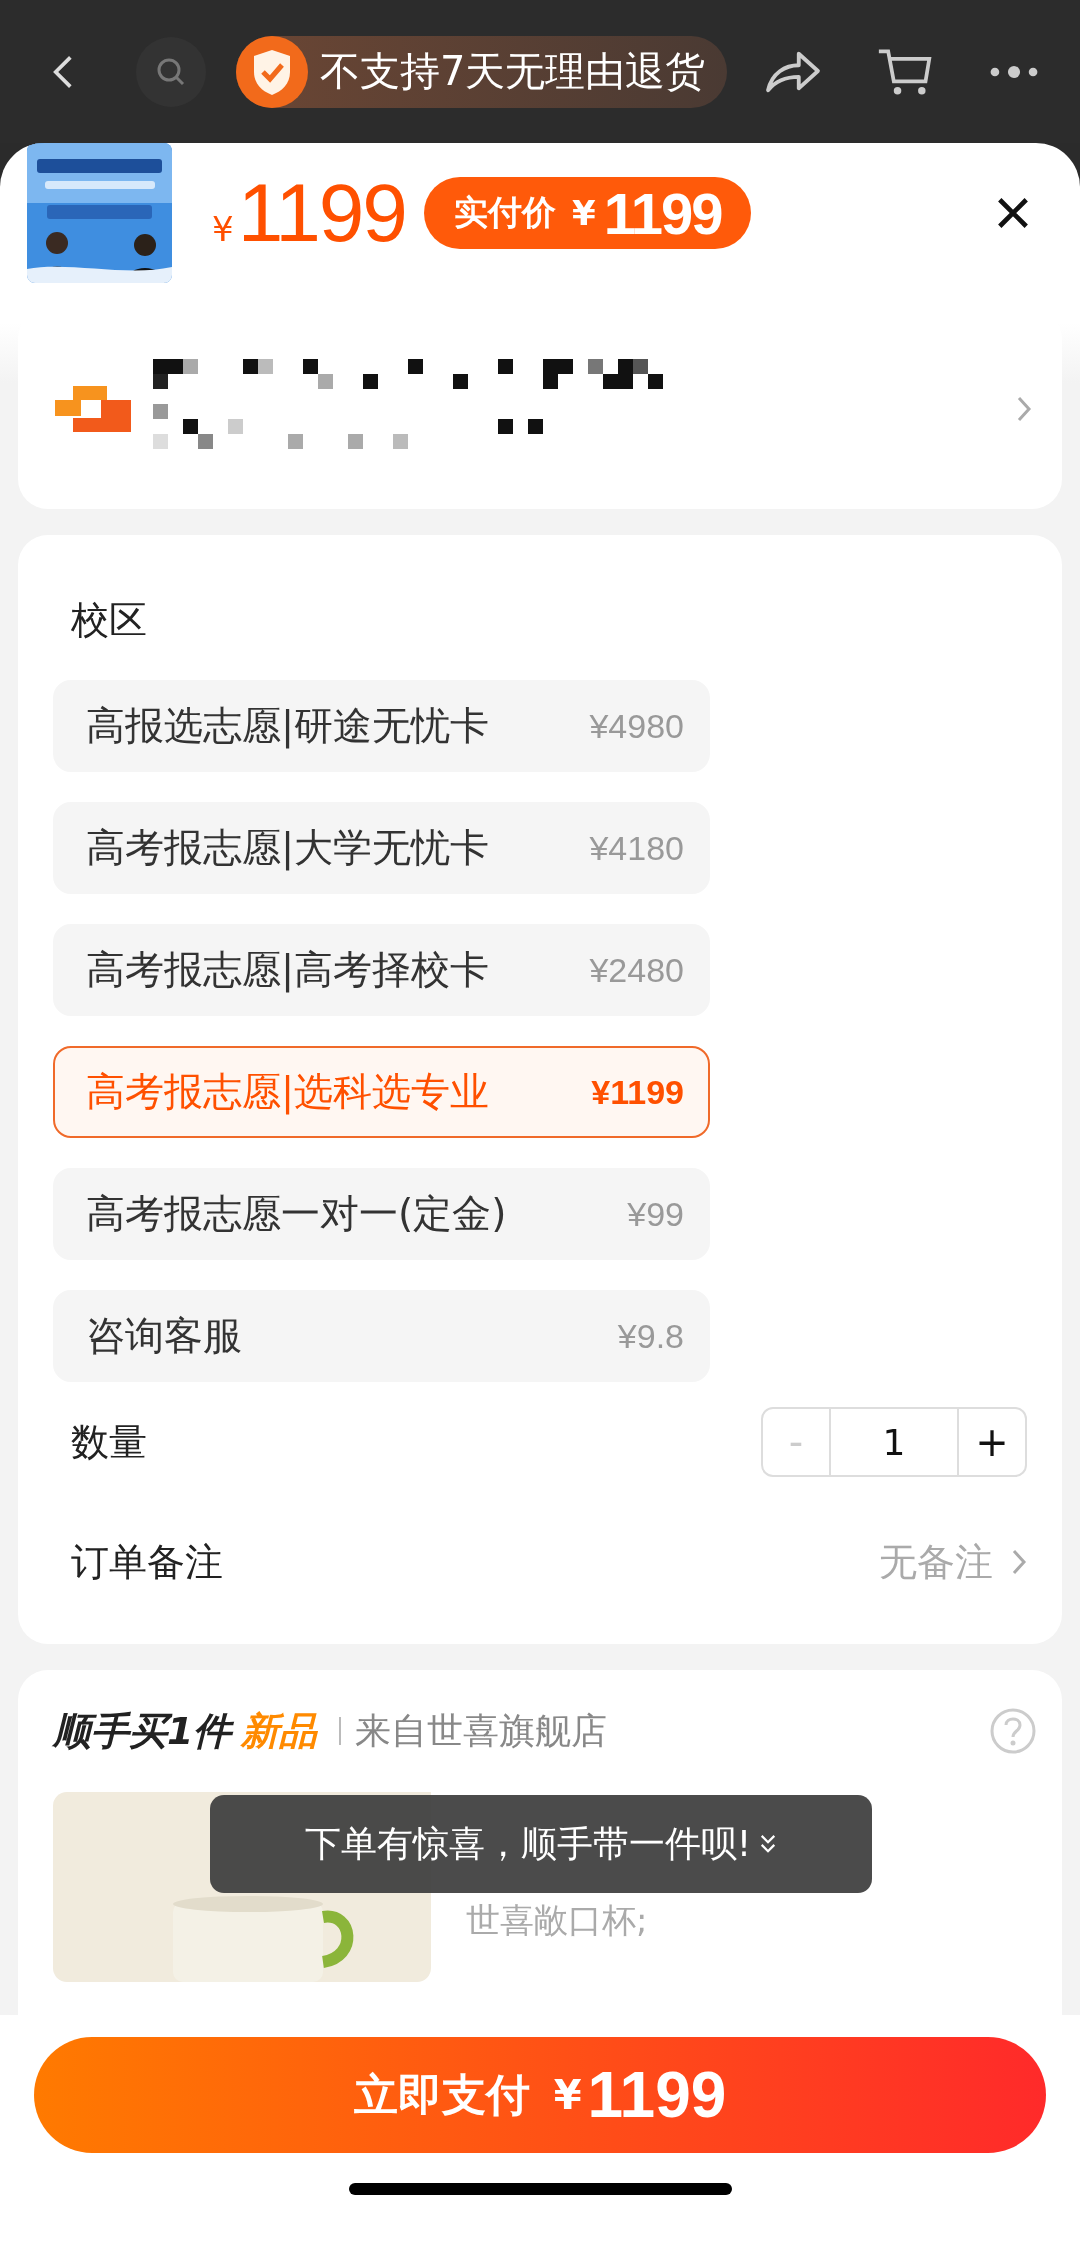 Image resolution: width=1080 pixels, height=2245 pixels. What do you see at coordinates (279, 1731) in the screenshot?
I see `new-tag: 新品` at bounding box center [279, 1731].